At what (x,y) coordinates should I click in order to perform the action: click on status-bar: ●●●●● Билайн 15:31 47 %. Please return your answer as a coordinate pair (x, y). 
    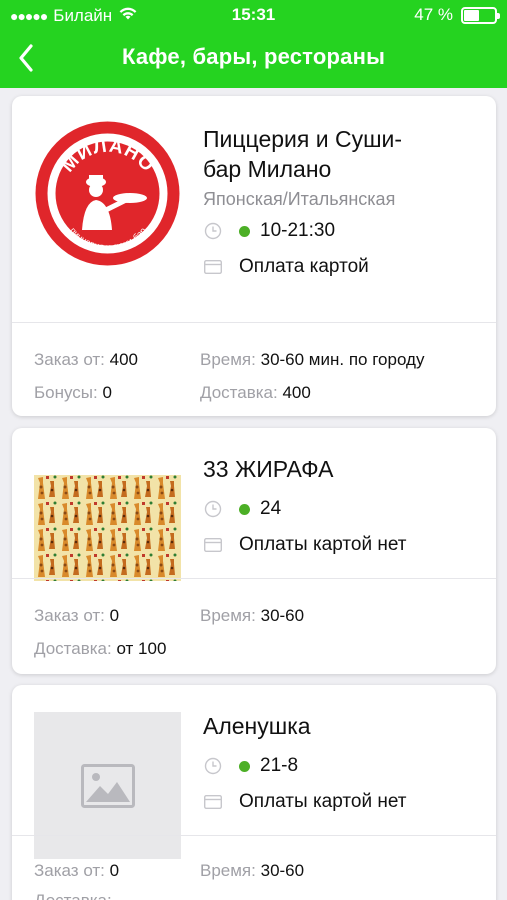
    Looking at the image, I should click on (253, 15).